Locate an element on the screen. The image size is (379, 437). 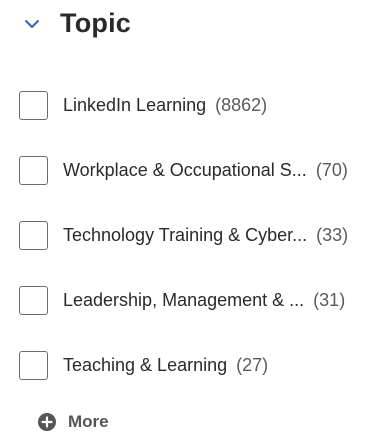
list-item: Leadership, Management & ... (31) is located at coordinates (189, 302).